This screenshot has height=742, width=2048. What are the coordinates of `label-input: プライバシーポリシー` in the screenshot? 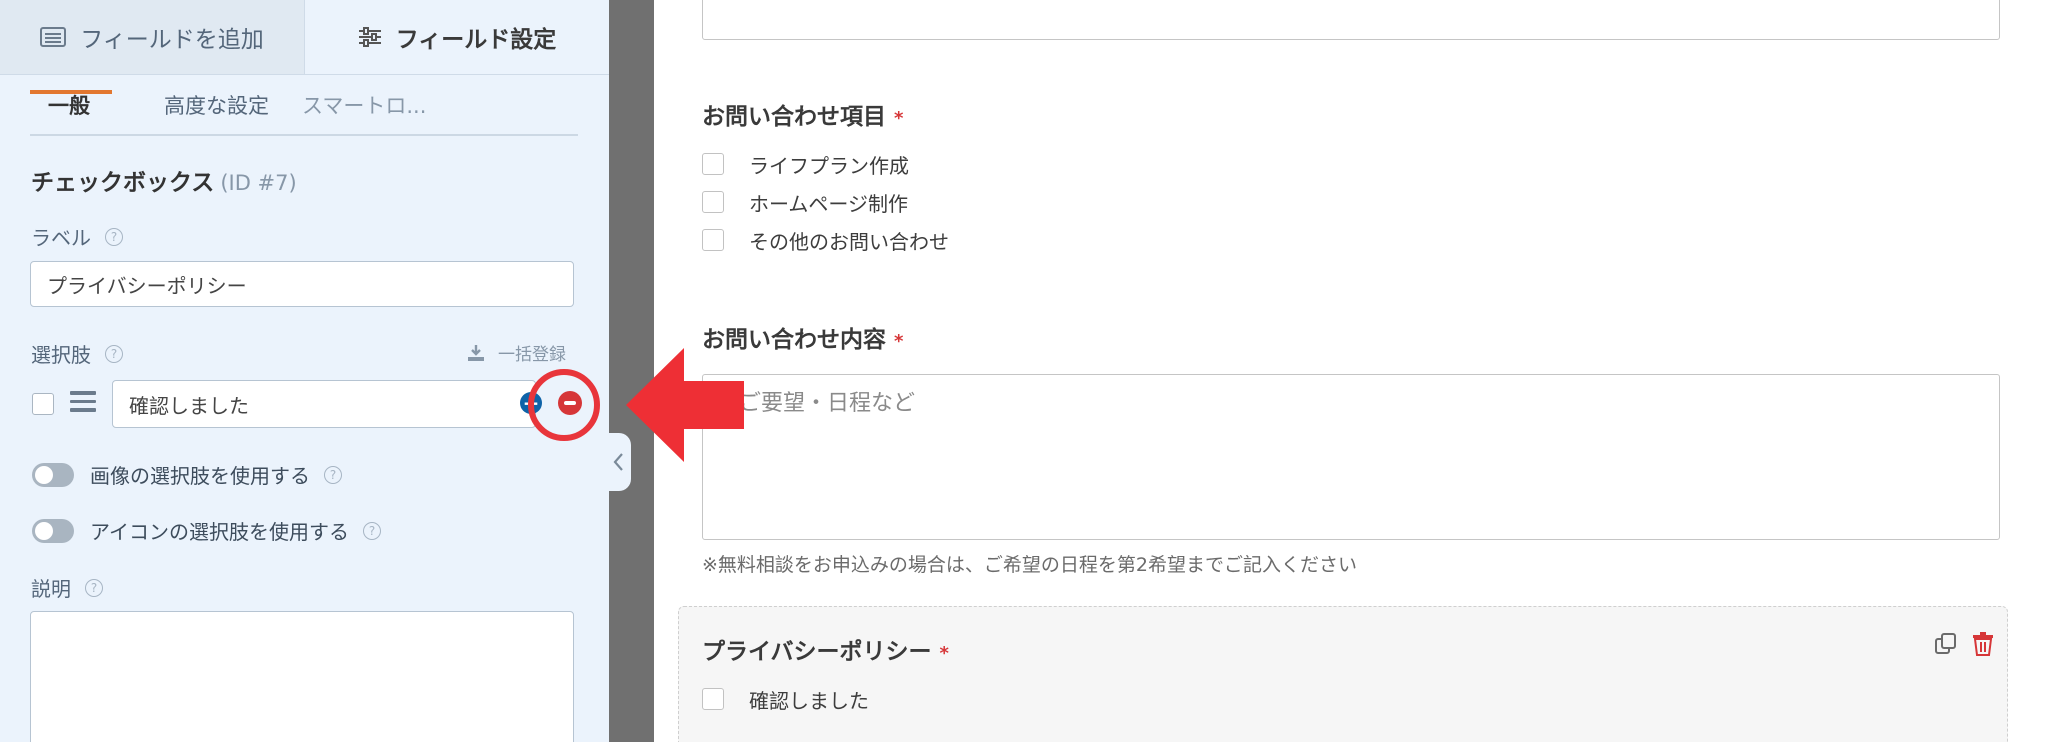 It's located at (302, 284).